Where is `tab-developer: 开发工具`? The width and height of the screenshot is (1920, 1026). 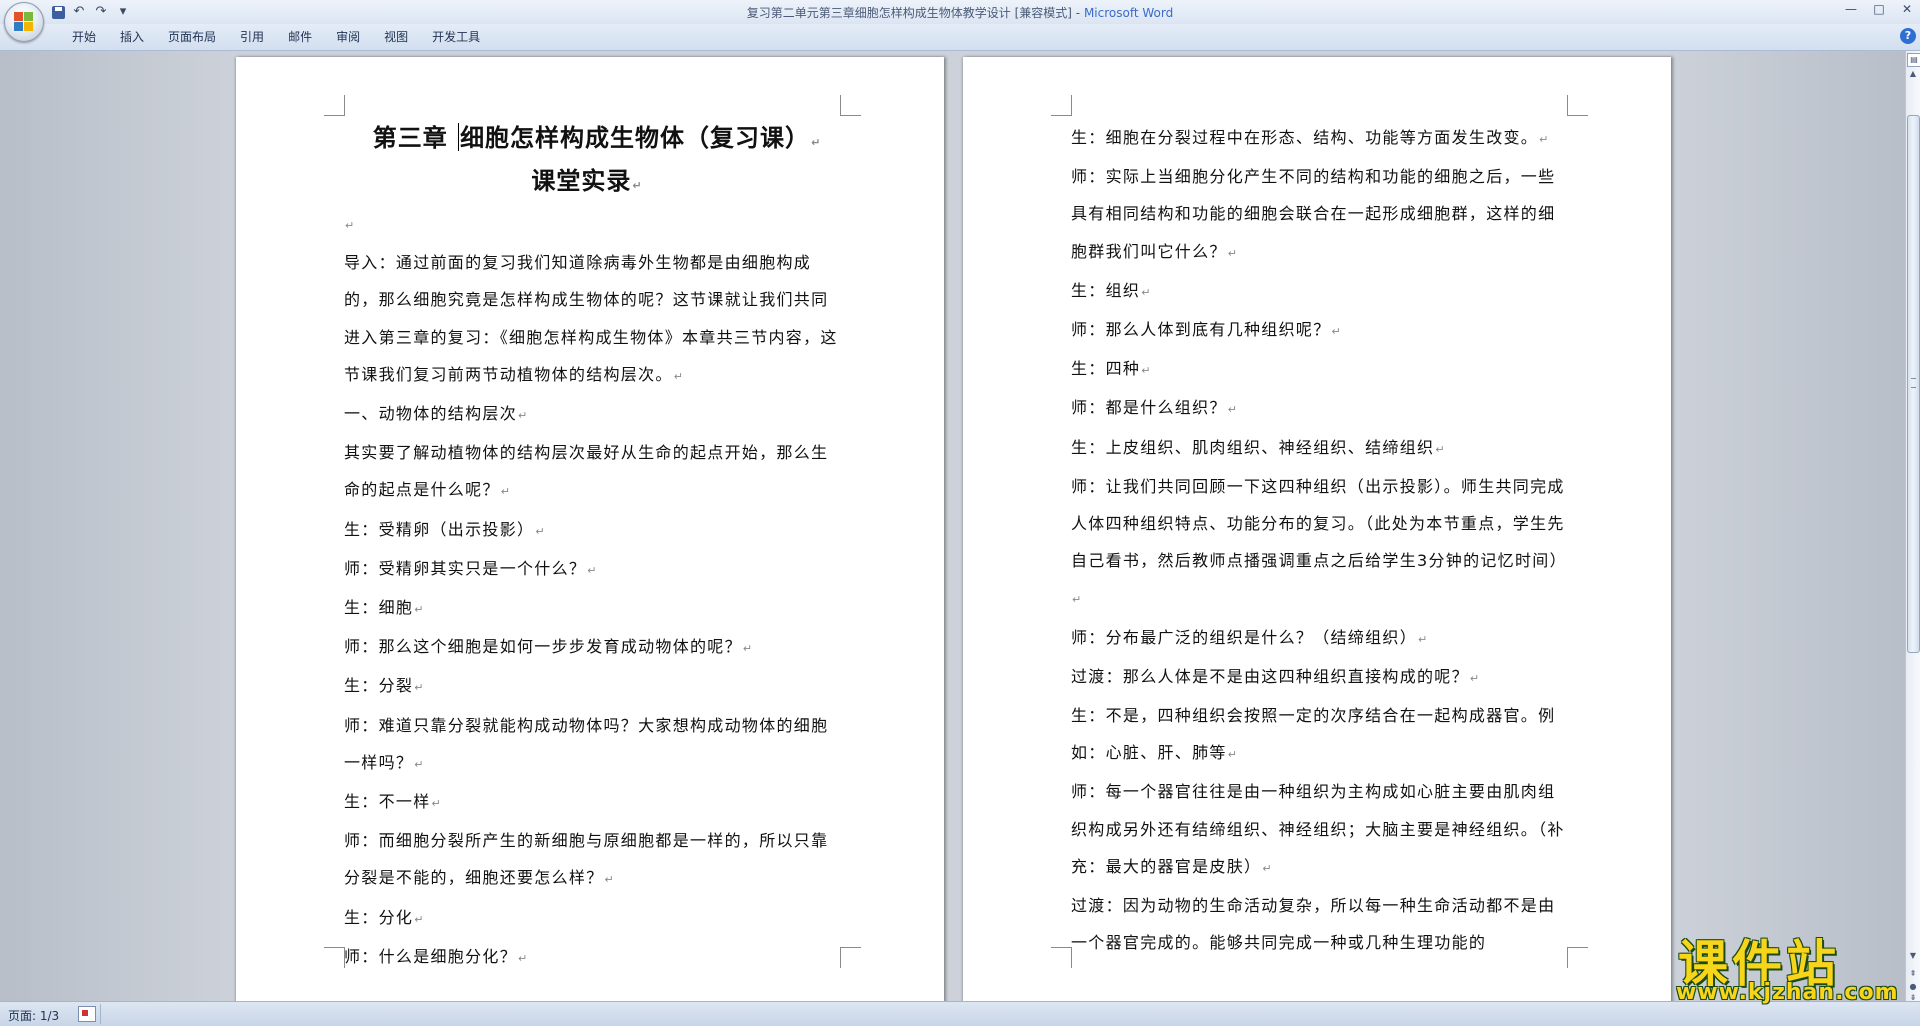 tab-developer: 开发工具 is located at coordinates (456, 37).